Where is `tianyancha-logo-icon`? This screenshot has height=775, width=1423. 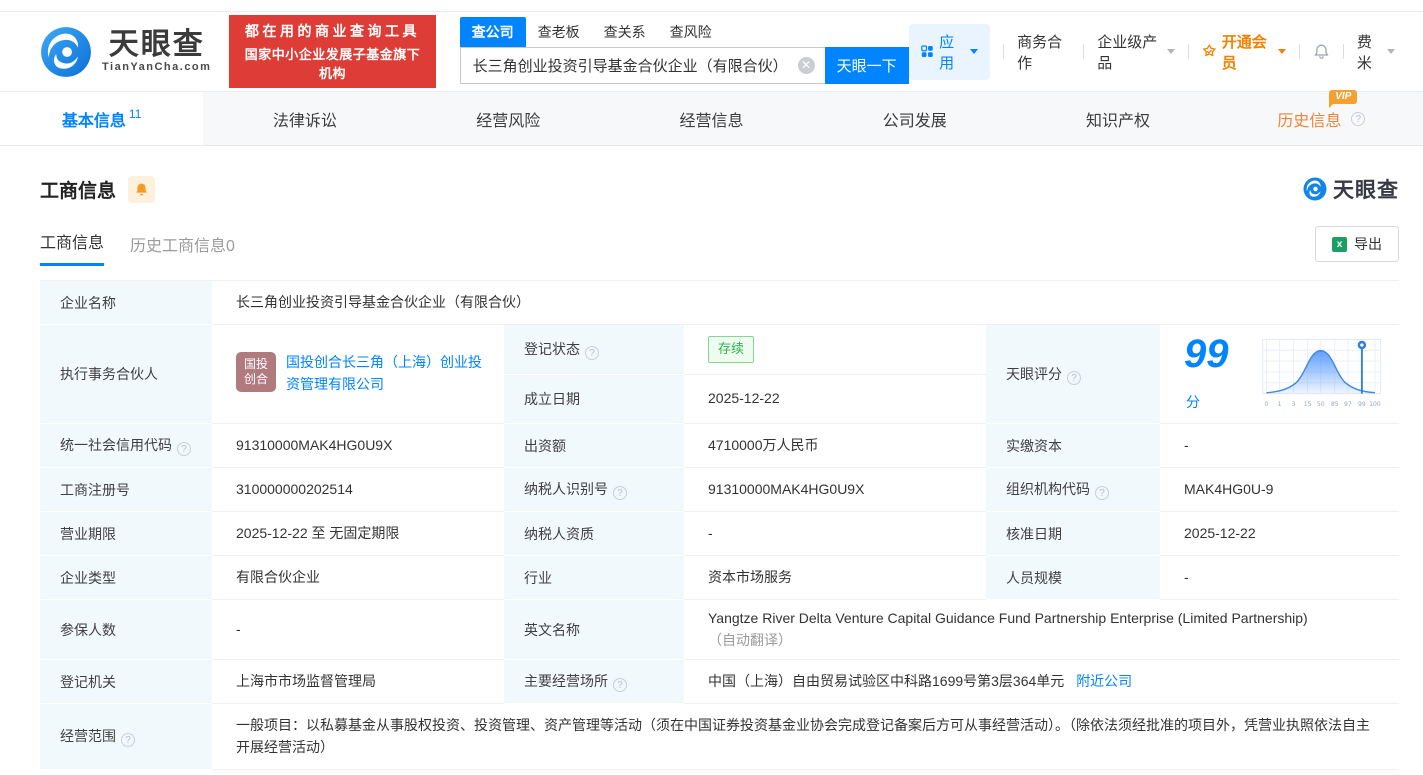 tianyancha-logo-icon is located at coordinates (1315, 189).